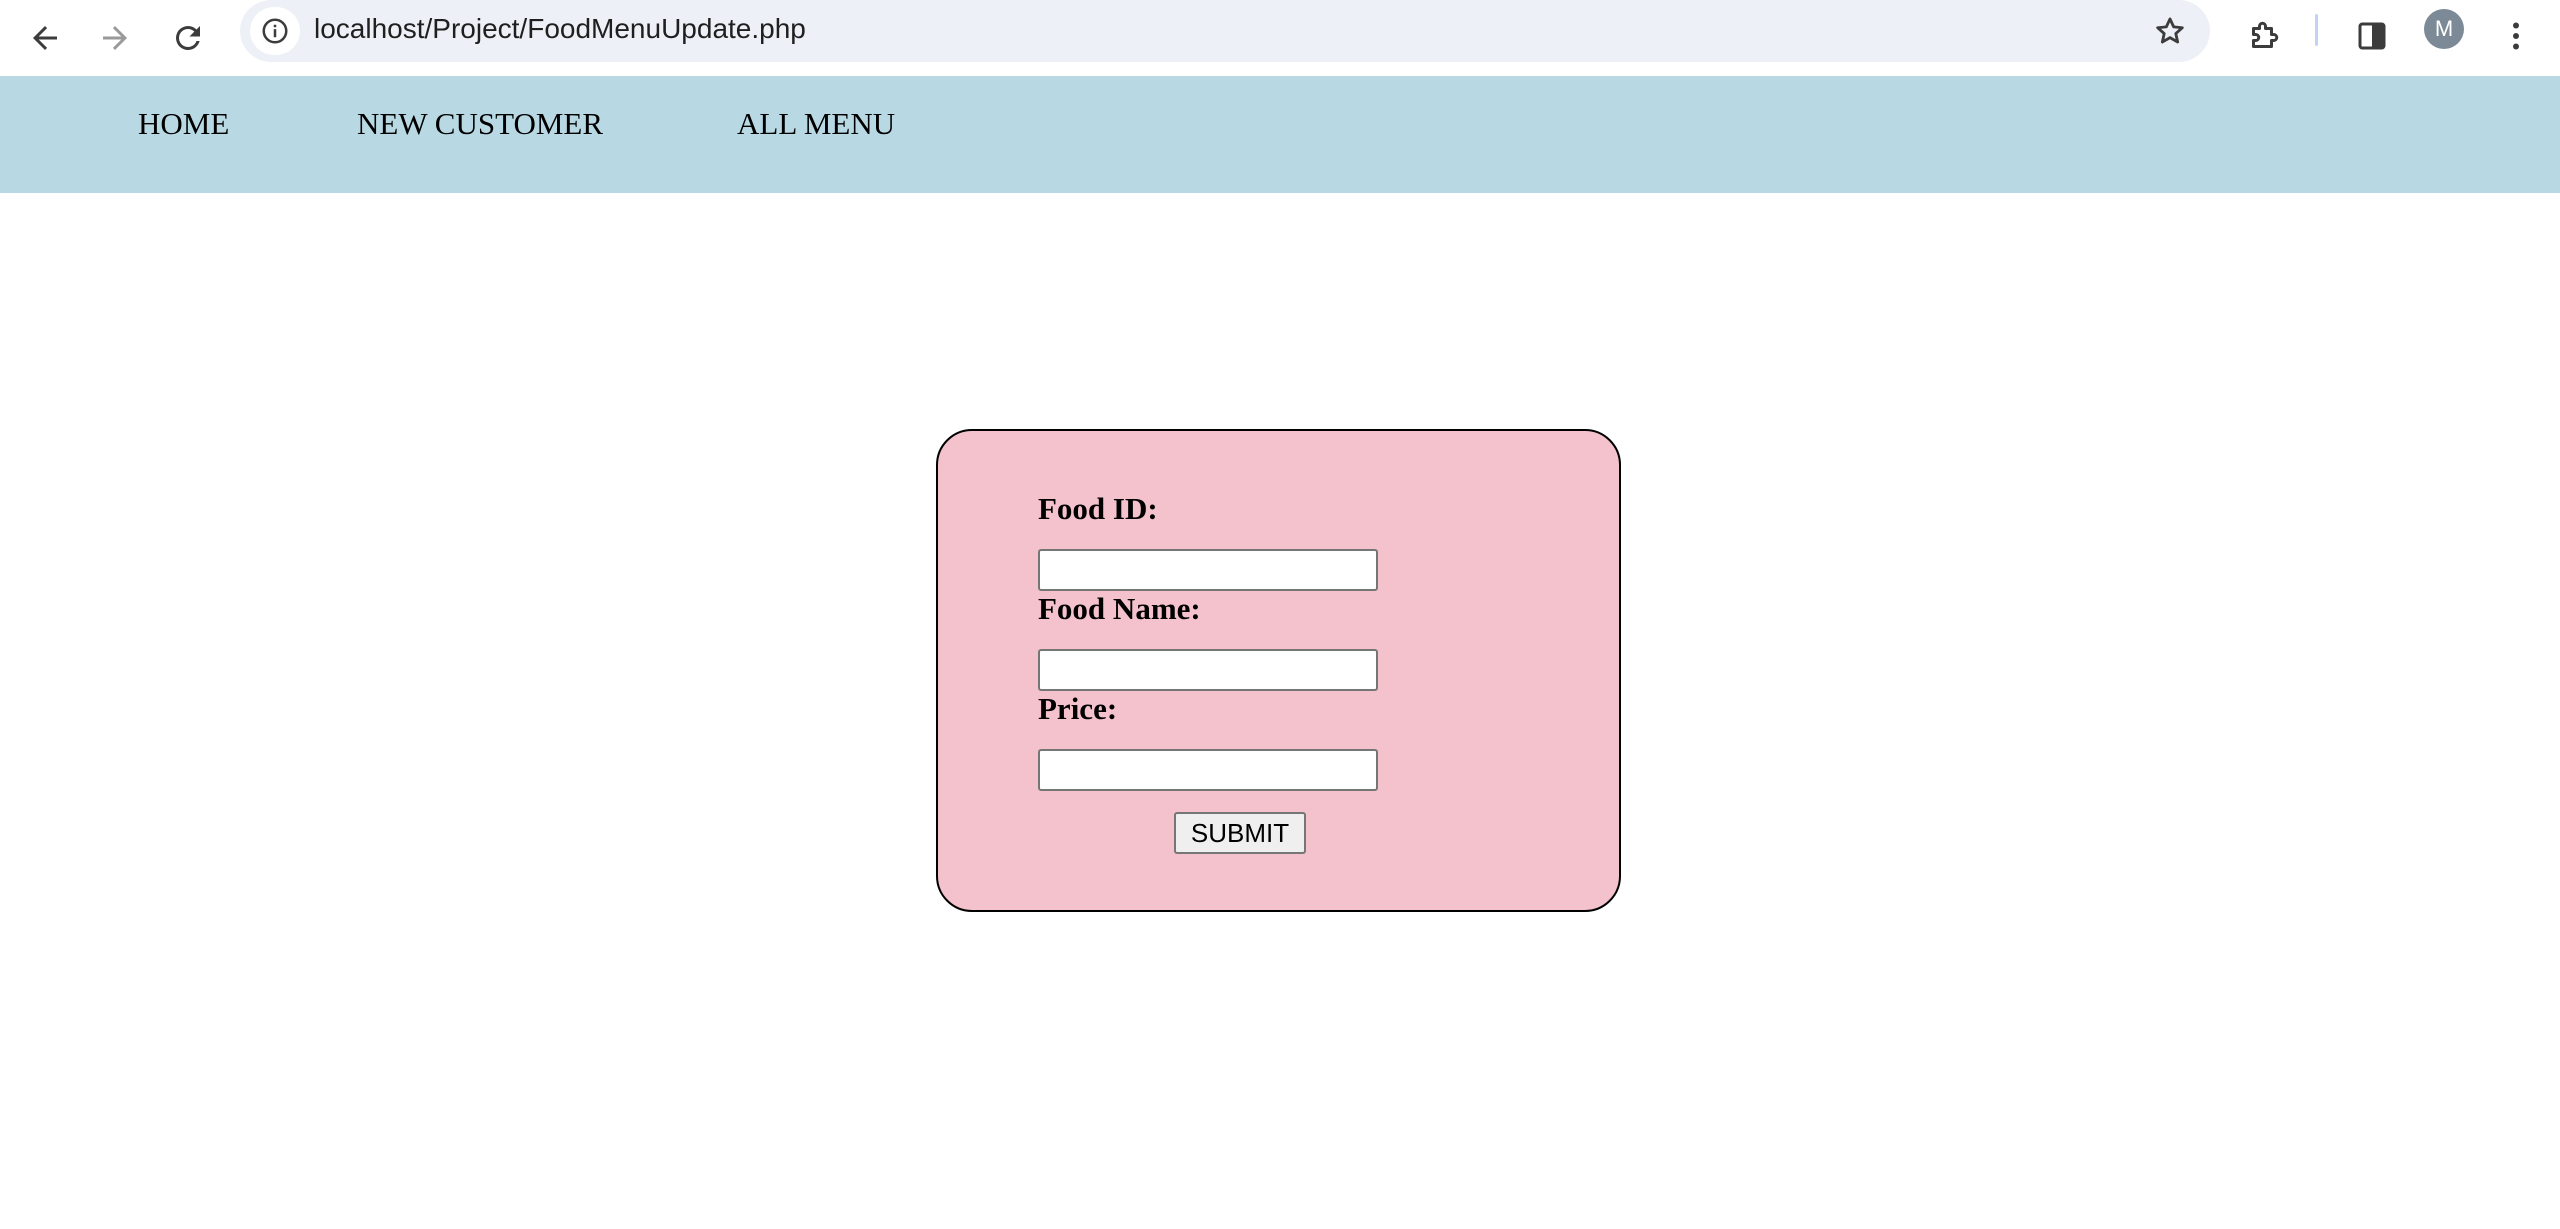  I want to click on price-input, so click(1208, 770).